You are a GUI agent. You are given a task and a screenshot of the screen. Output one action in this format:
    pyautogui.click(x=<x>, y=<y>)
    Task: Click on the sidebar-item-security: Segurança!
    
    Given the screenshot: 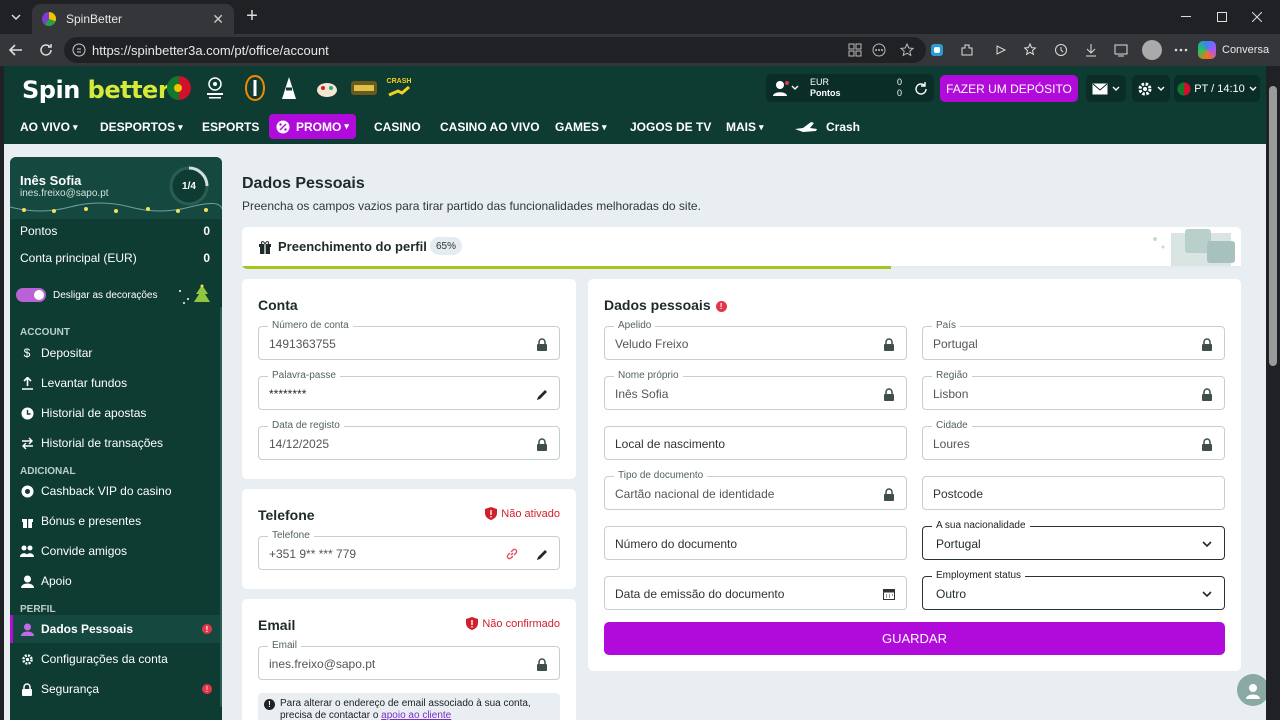 What is the action you would take?
    pyautogui.click(x=116, y=689)
    